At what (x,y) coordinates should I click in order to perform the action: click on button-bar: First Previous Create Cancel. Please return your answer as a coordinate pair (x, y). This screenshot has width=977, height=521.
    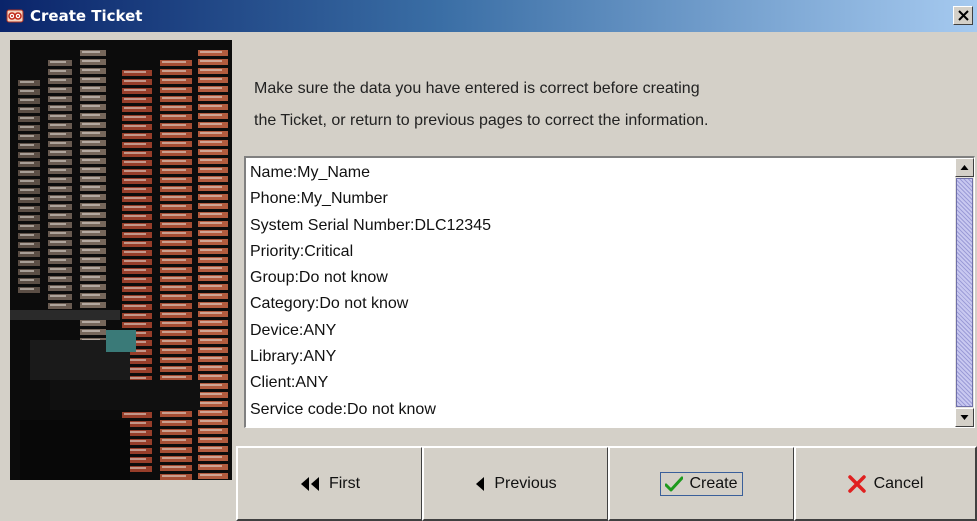
    Looking at the image, I should click on (606, 483).